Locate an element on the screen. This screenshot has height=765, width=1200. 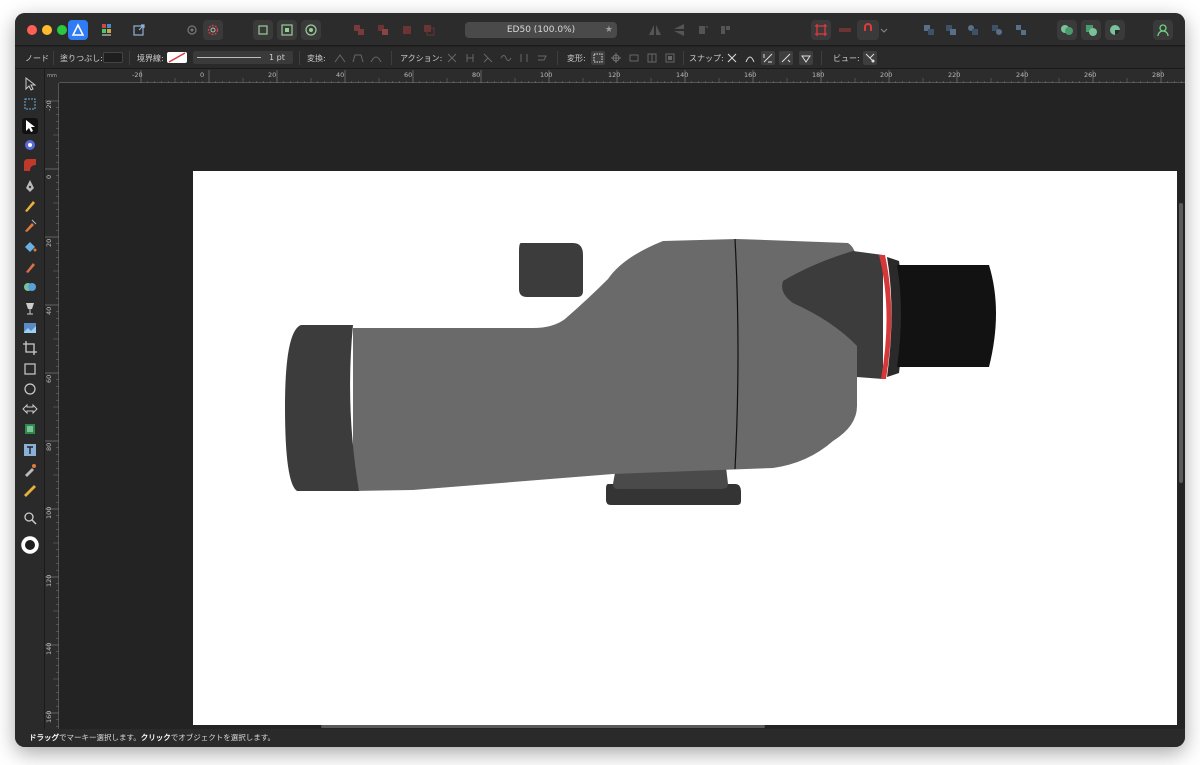
transparency-tool-icon is located at coordinates (30, 308).